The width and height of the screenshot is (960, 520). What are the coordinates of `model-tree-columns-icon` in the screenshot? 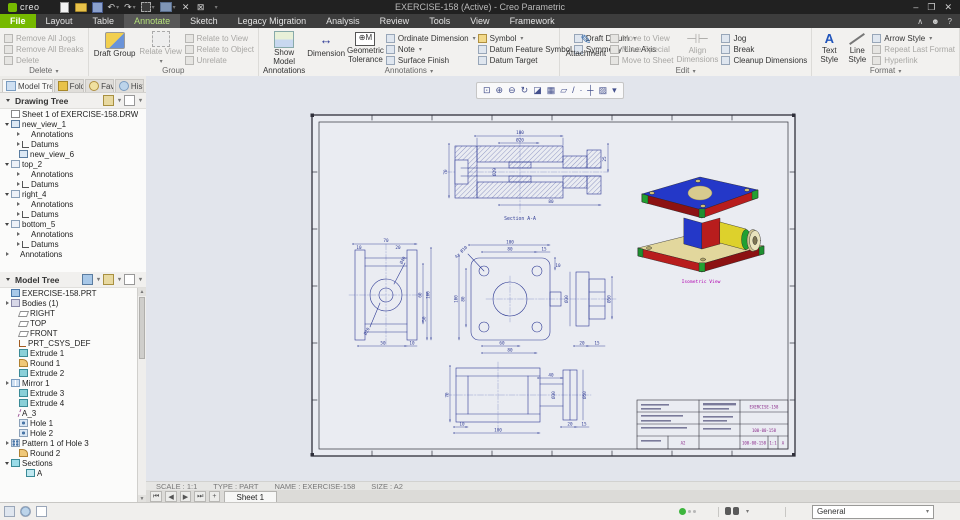 It's located at (129, 279).